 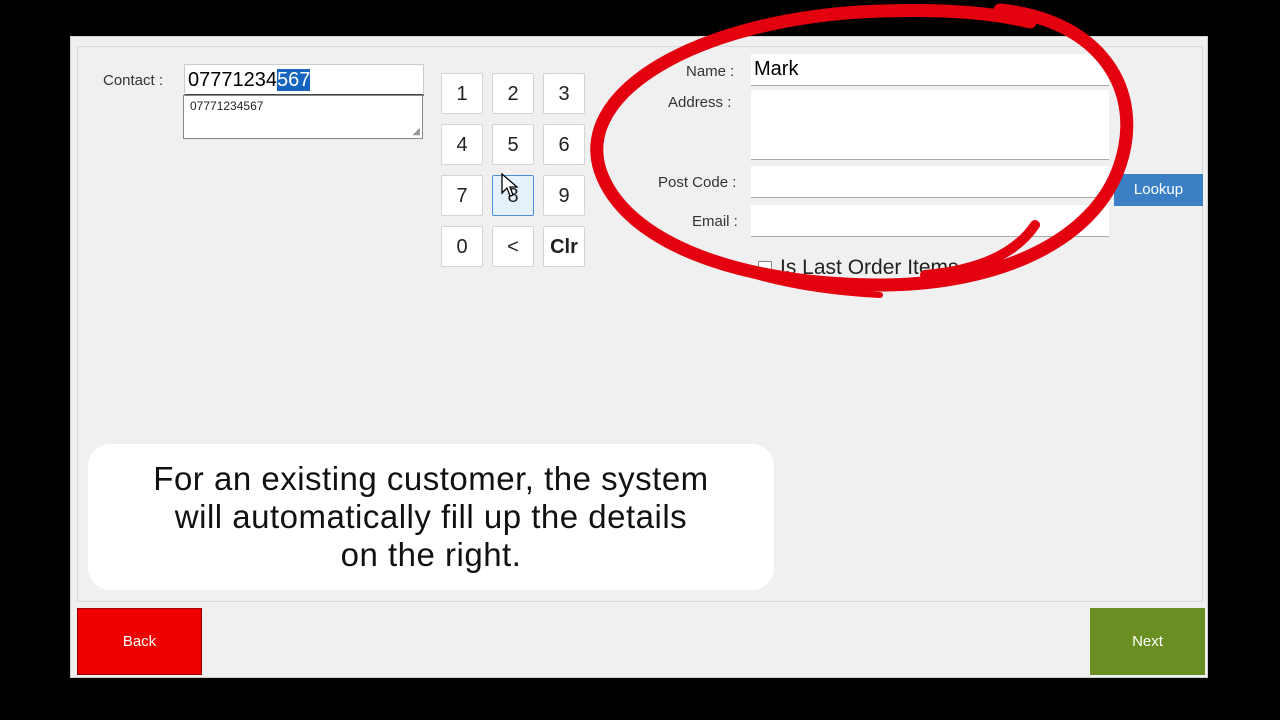 What do you see at coordinates (513, 195) in the screenshot?
I see `keypad-key-8: 8` at bounding box center [513, 195].